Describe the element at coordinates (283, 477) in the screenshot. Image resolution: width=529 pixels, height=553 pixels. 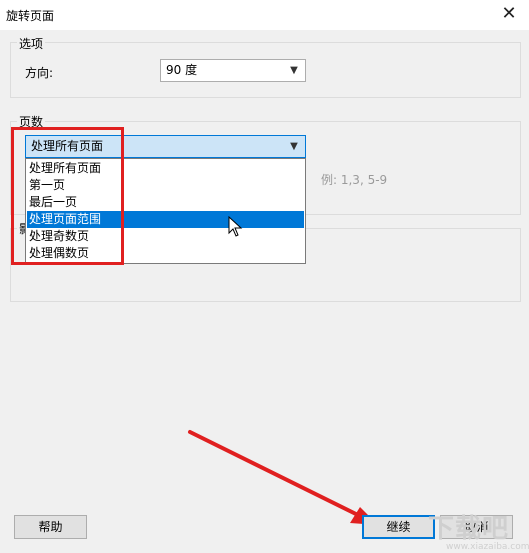
I see `red-annotation-arrow` at that location.